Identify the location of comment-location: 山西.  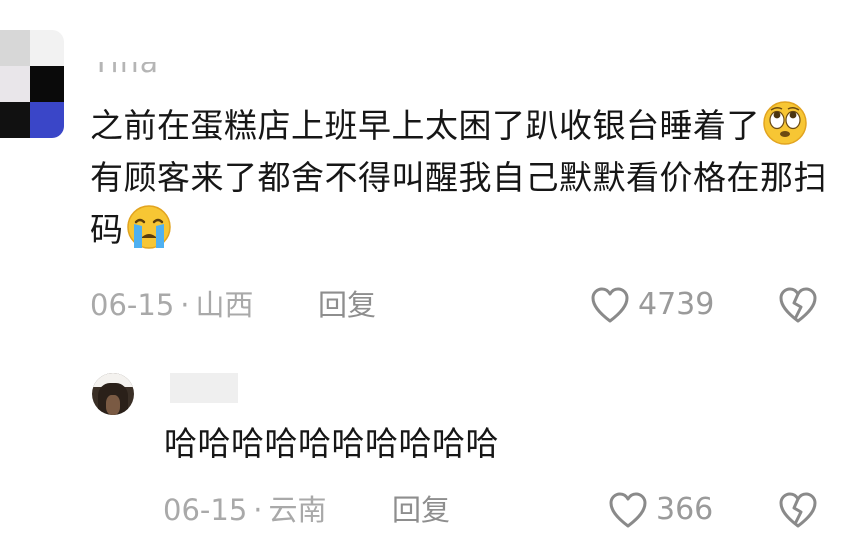
(224, 305).